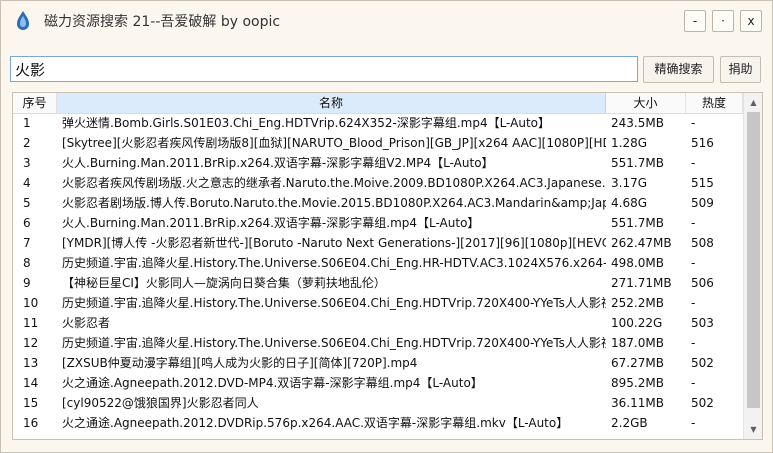 The height and width of the screenshot is (453, 773). Describe the element at coordinates (637, 363) in the screenshot. I see `row-size: 67.27MB` at that location.